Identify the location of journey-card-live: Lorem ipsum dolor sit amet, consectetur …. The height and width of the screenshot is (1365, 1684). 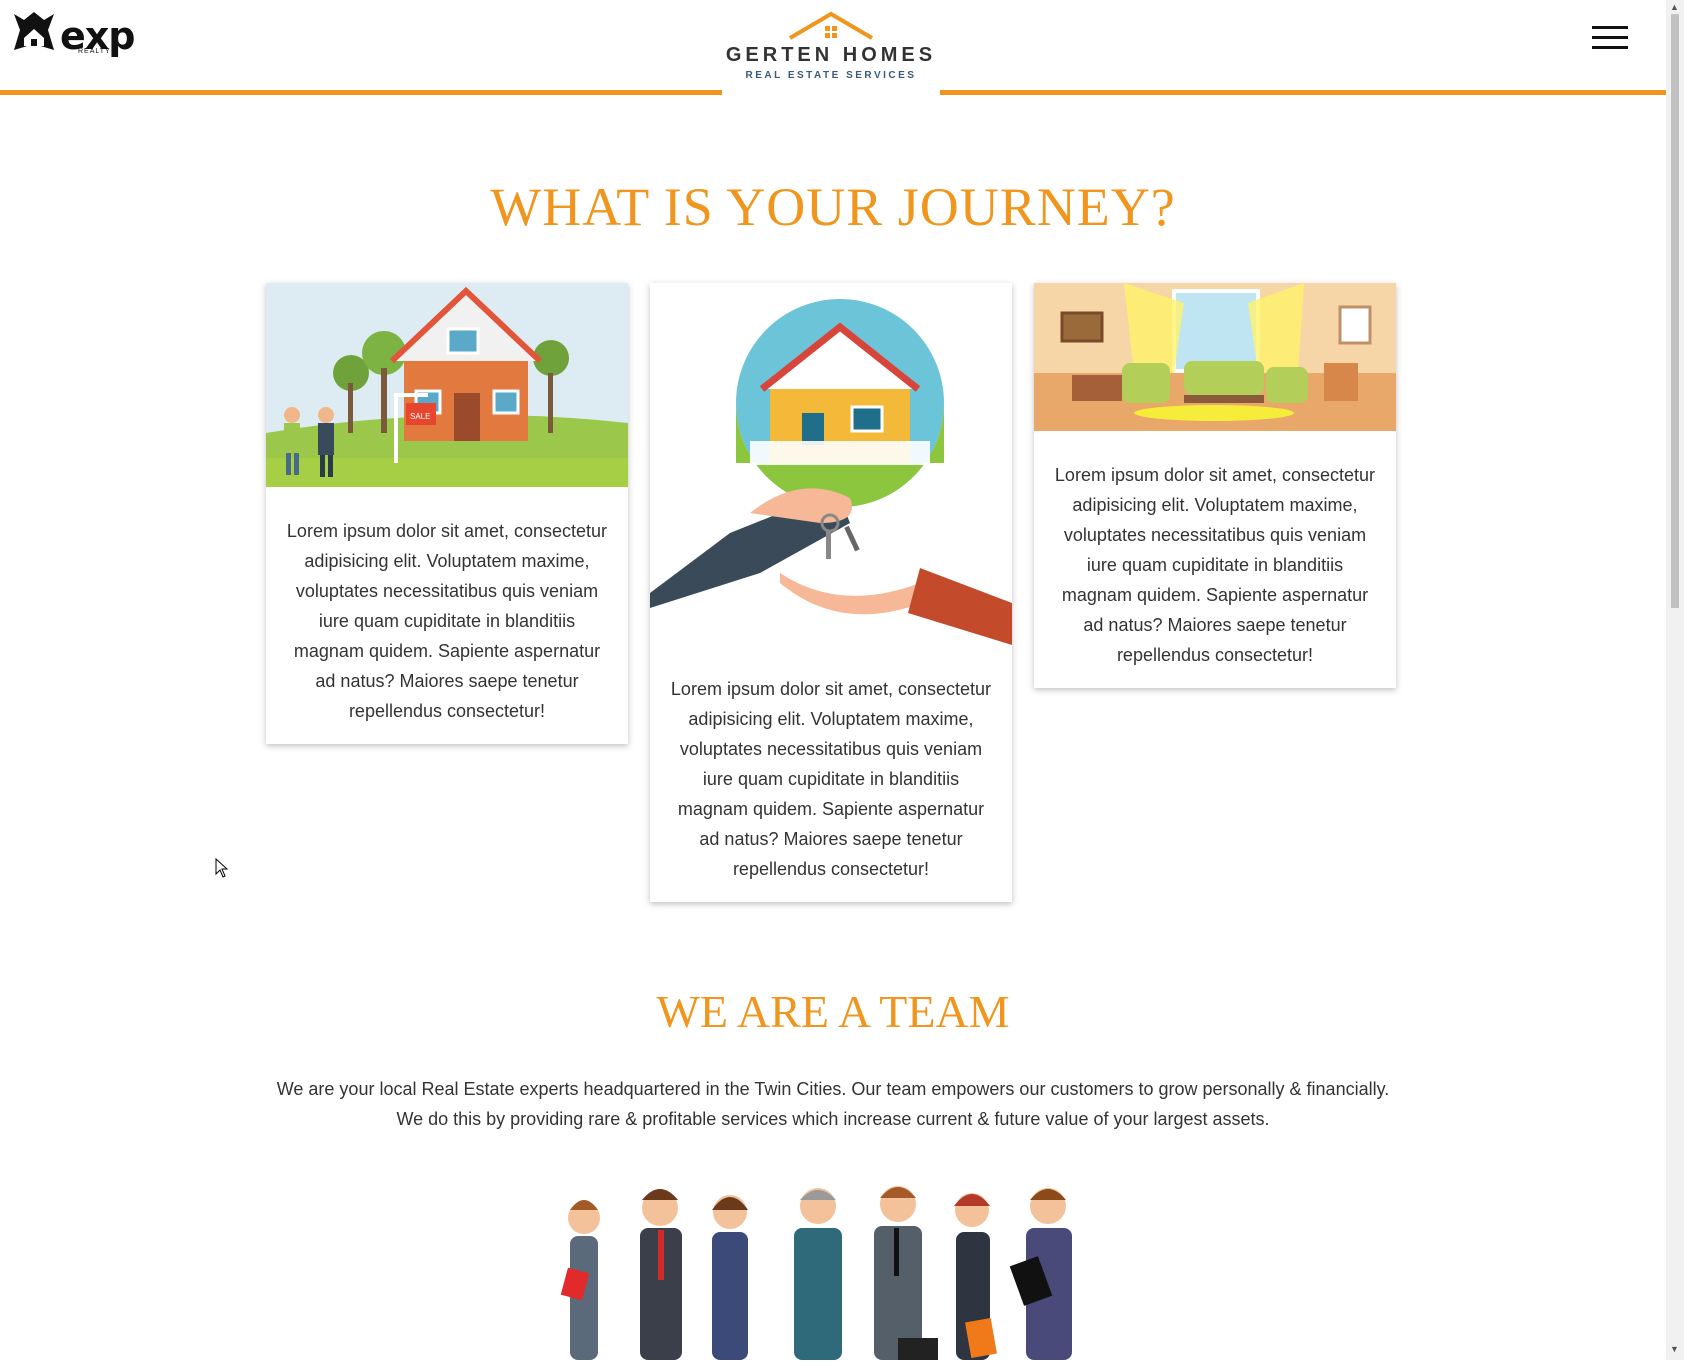
(1215, 485).